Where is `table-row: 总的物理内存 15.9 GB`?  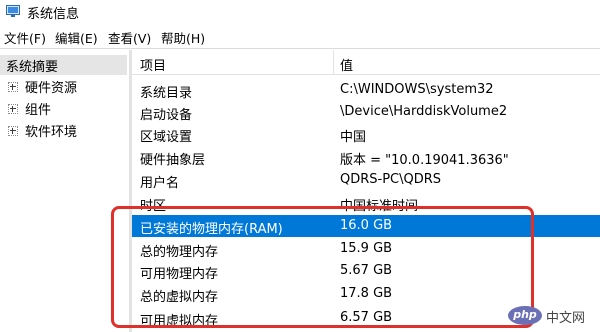 table-row: 总的物理内存 15.9 GB is located at coordinates (366, 249).